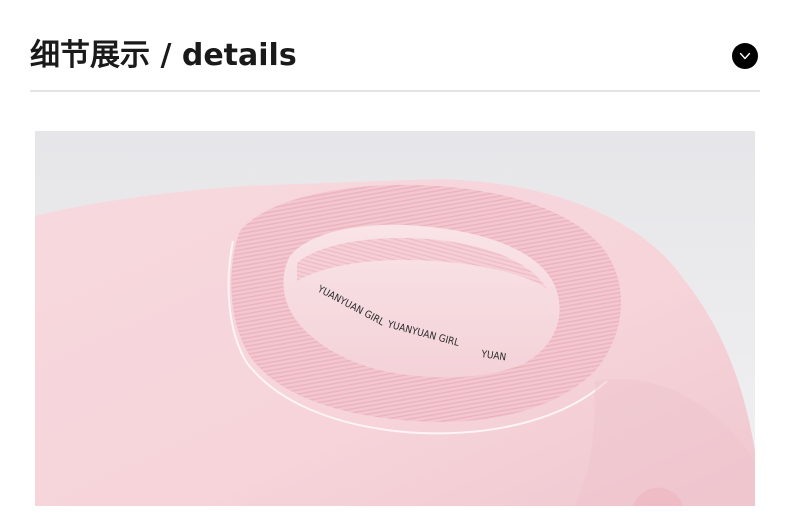 The height and width of the screenshot is (526, 790). What do you see at coordinates (395, 56) in the screenshot?
I see `section-header: 细节展示 / details` at bounding box center [395, 56].